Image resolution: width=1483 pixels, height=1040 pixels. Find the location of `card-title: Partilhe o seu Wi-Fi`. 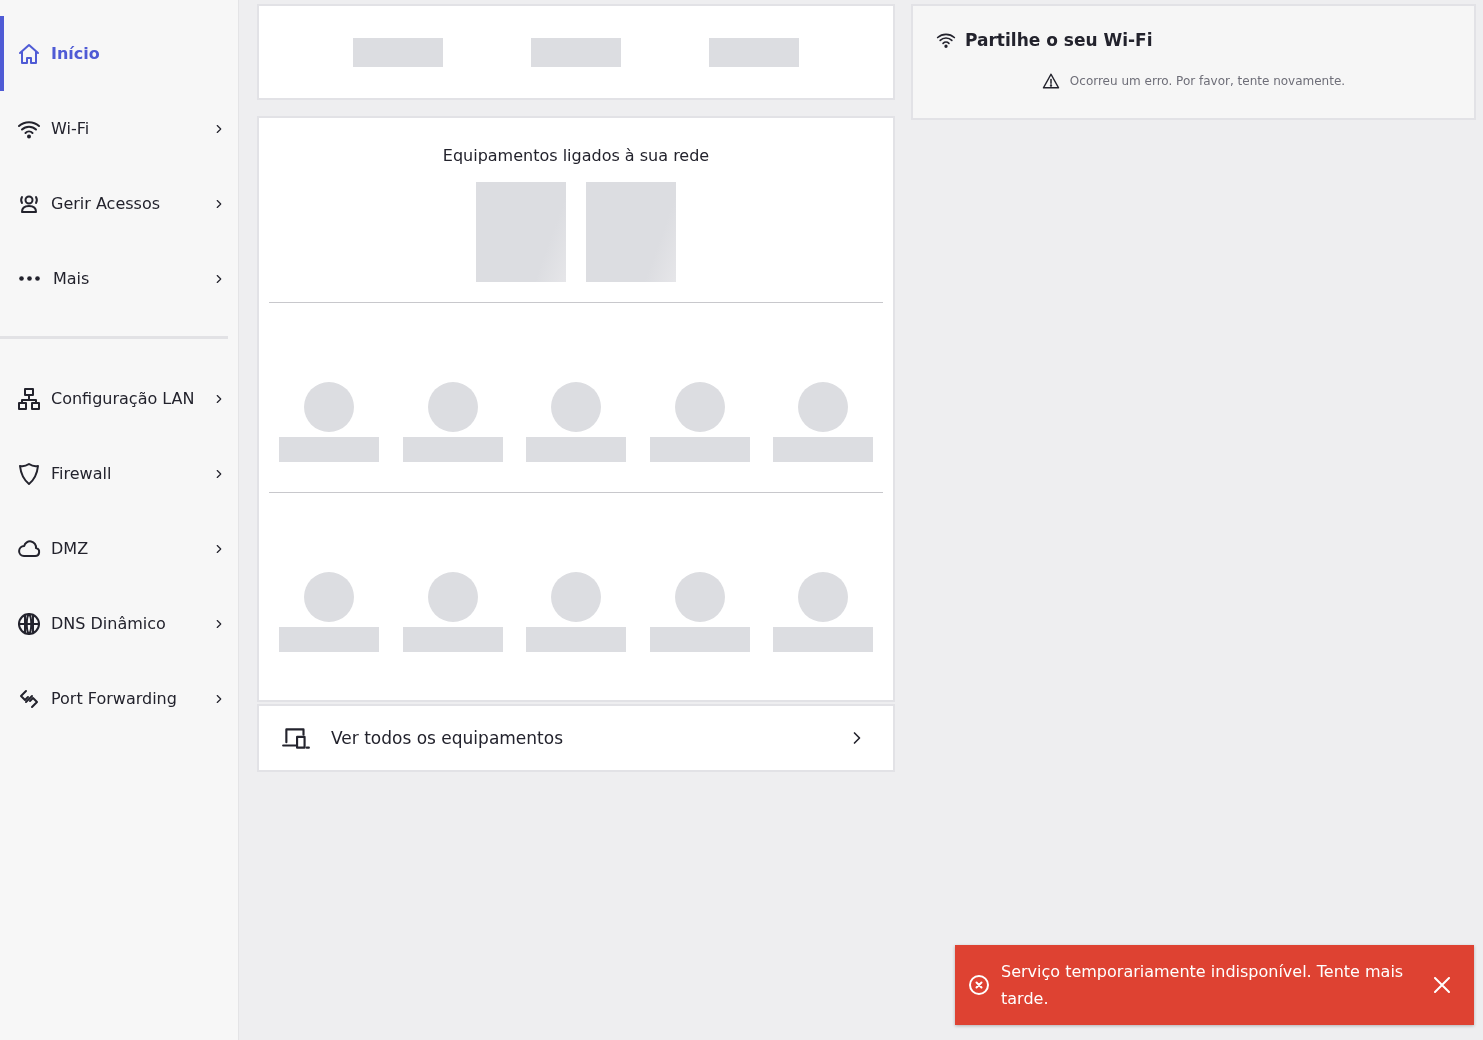

card-title: Partilhe o seu Wi-Fi is located at coordinates (1059, 40).